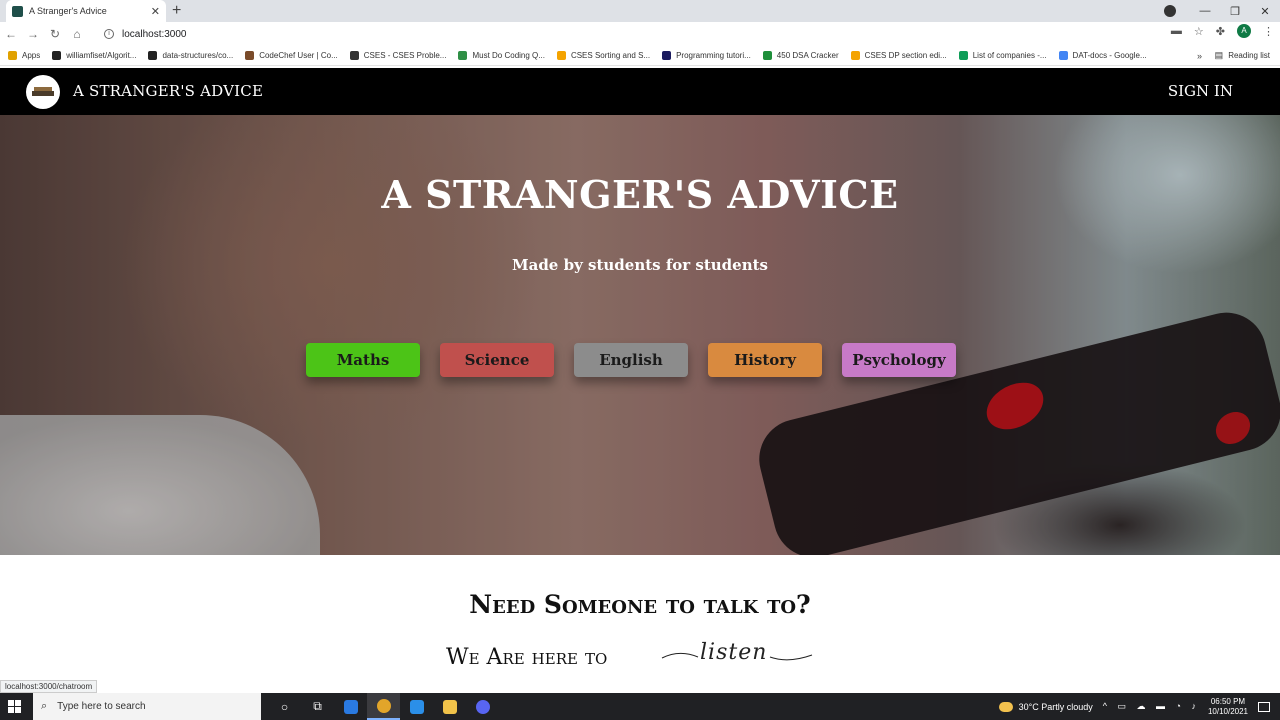 This screenshot has height=720, width=1280. I want to click on new-tab-button: +, so click(176, 11).